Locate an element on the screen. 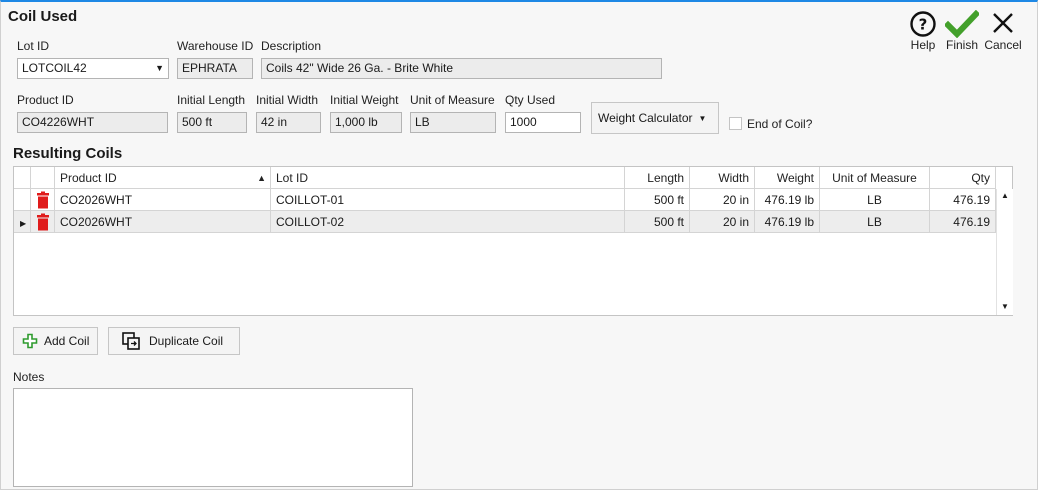  end-of-coil-checkbox is located at coordinates (735, 123).